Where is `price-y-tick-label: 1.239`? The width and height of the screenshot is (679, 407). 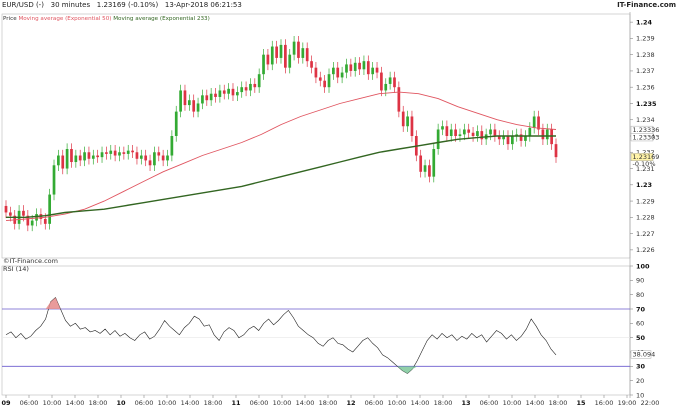
price-y-tick-label: 1.239 is located at coordinates (645, 39).